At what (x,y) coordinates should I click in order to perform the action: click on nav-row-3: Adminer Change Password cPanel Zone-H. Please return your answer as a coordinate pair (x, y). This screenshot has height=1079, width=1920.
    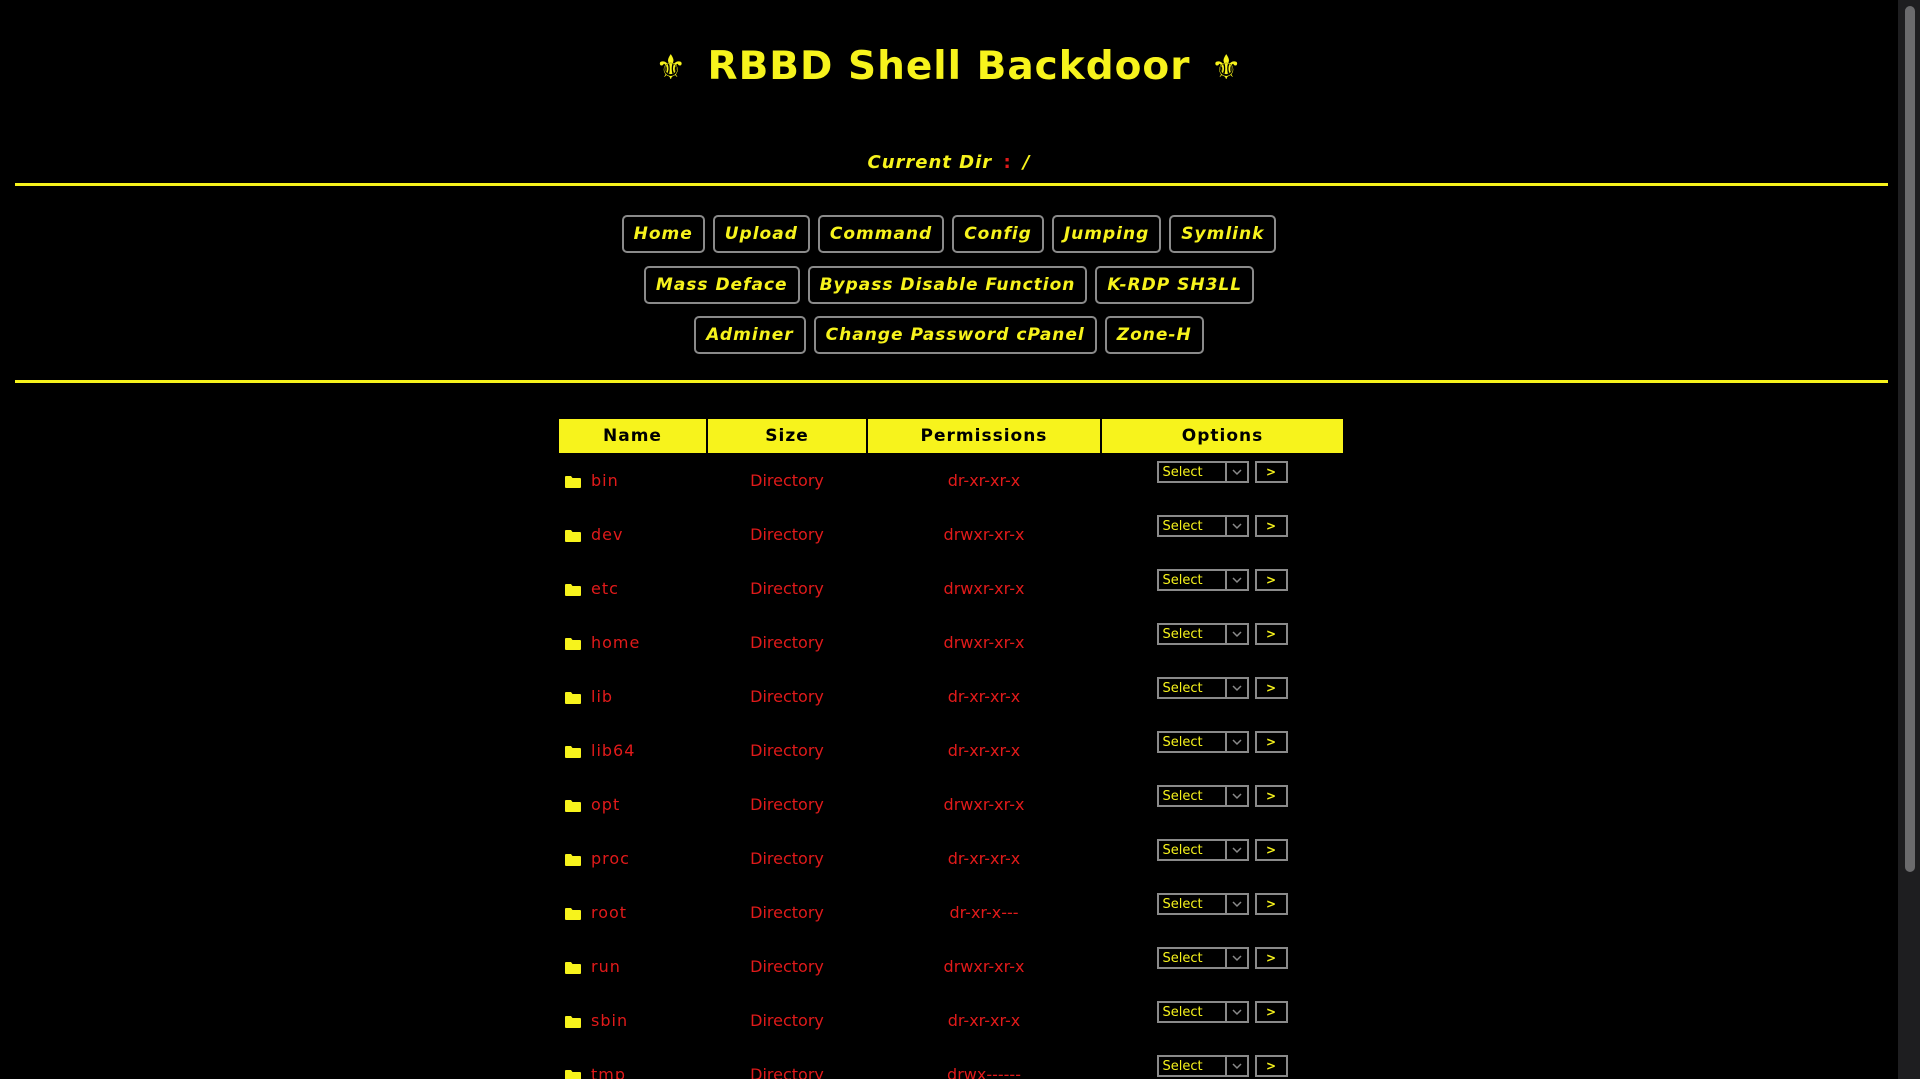
    Looking at the image, I should click on (949, 335).